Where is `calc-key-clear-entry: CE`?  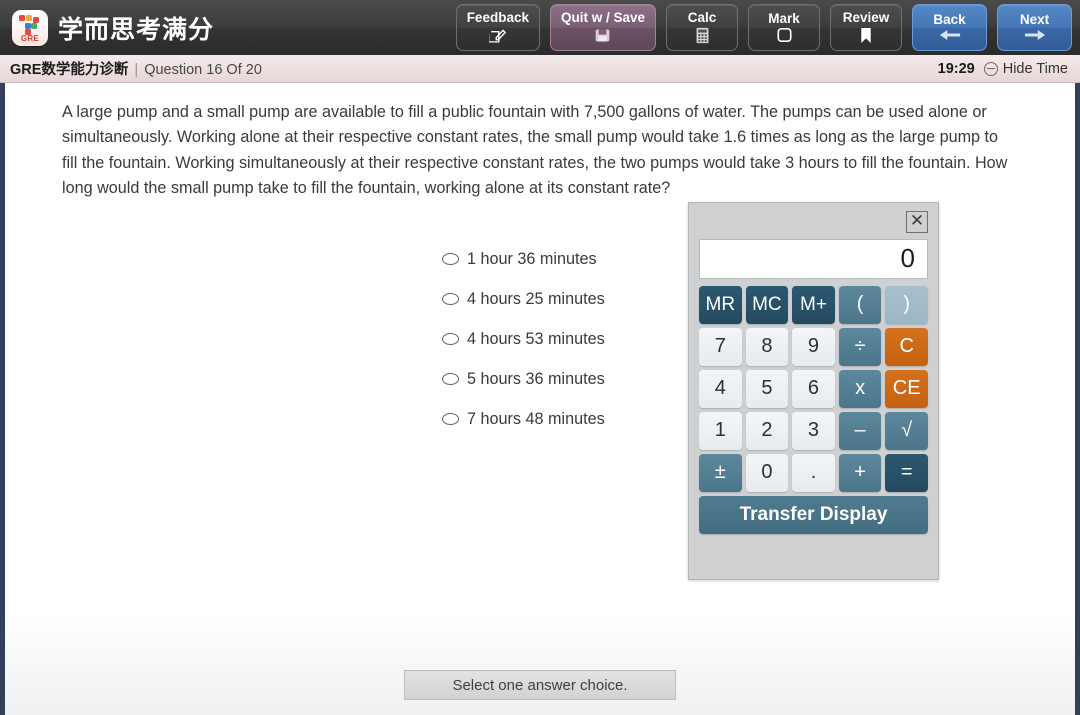 calc-key-clear-entry: CE is located at coordinates (906, 388).